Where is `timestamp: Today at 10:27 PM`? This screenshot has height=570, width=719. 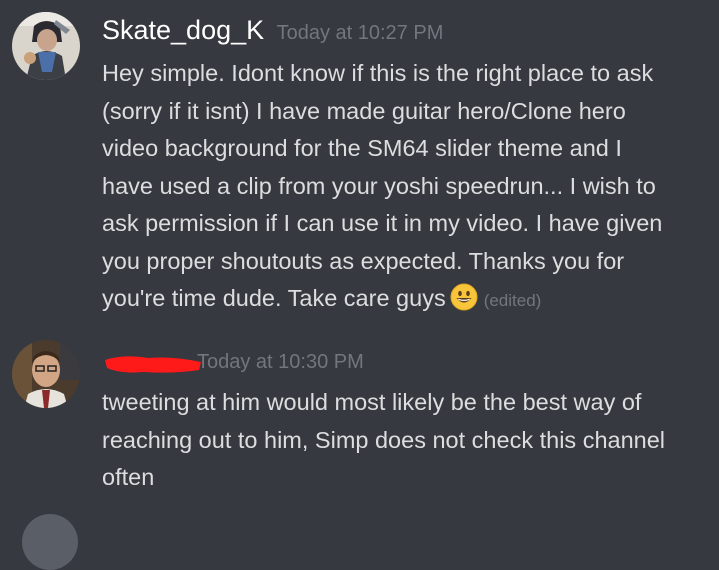 timestamp: Today at 10:27 PM is located at coordinates (360, 33).